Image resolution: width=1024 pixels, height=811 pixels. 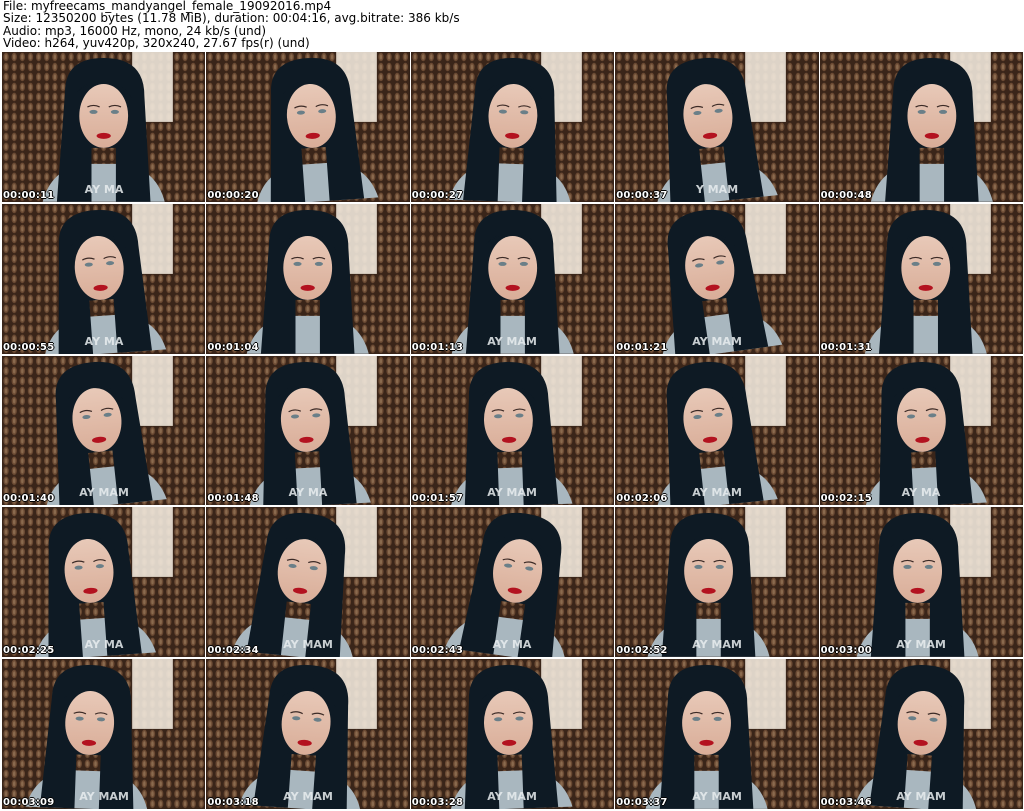 I want to click on frame-timestamp: 00:01:04, so click(x=233, y=347).